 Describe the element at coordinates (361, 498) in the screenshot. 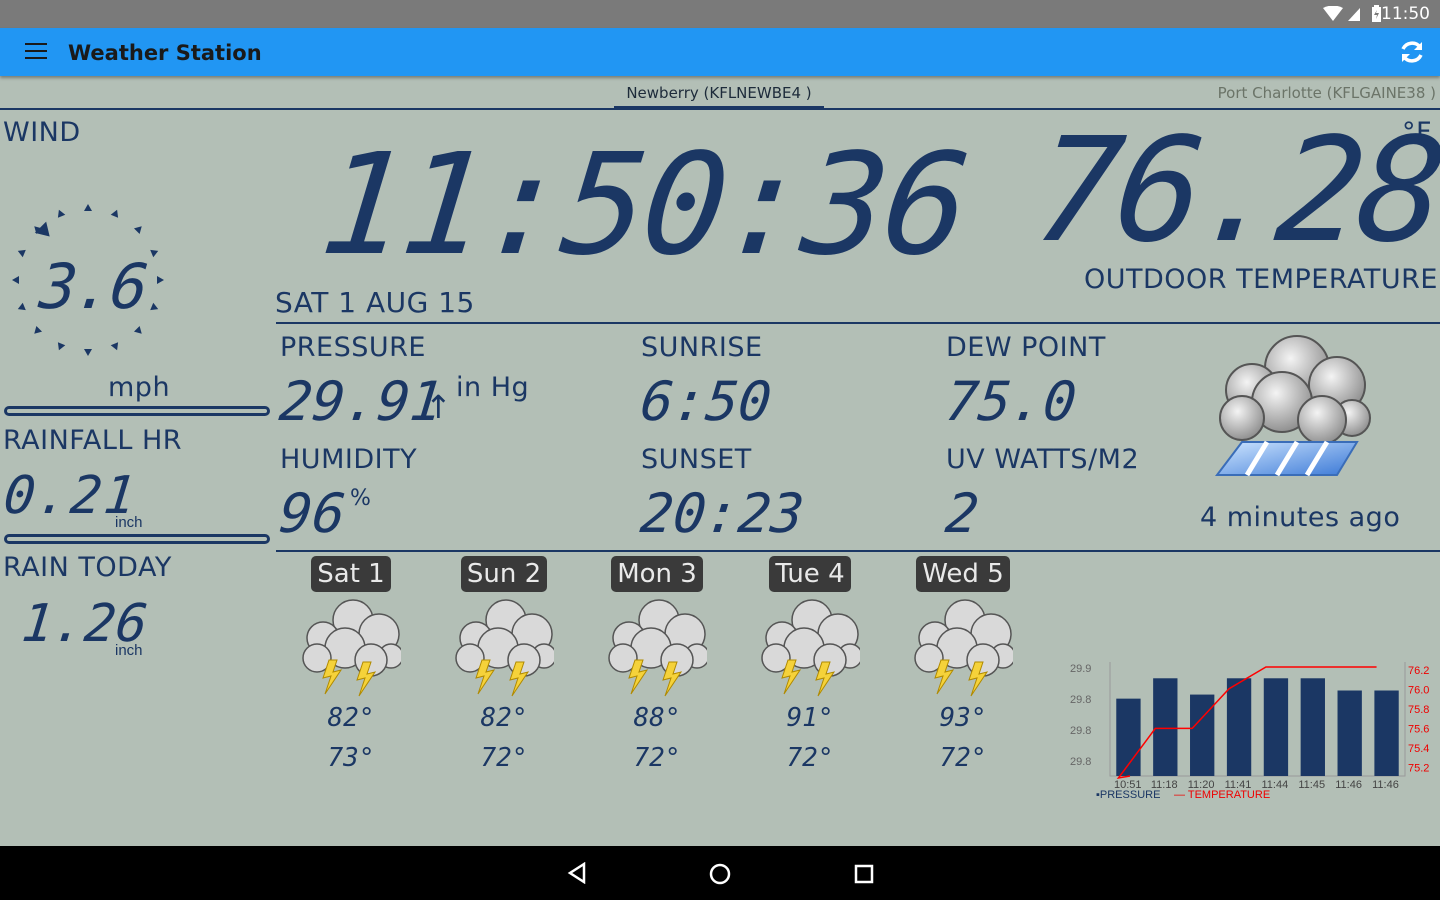

I see `humidity-unit: %` at that location.